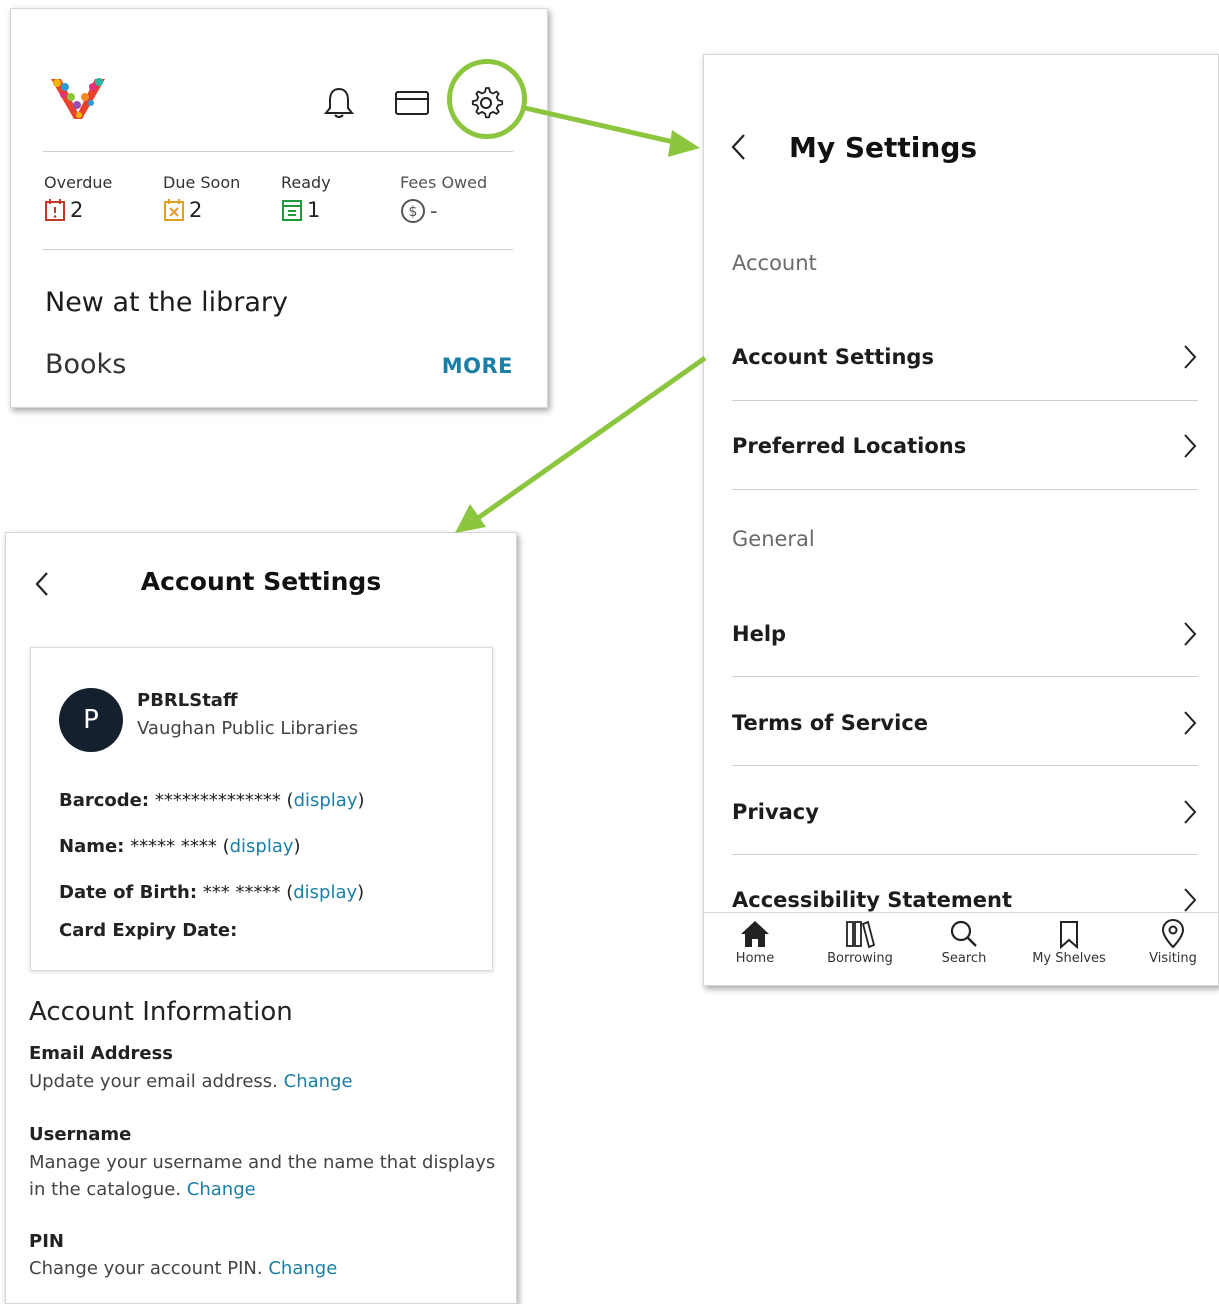 The width and height of the screenshot is (1219, 1304). What do you see at coordinates (80, 1134) in the screenshot?
I see `username-label: Username` at bounding box center [80, 1134].